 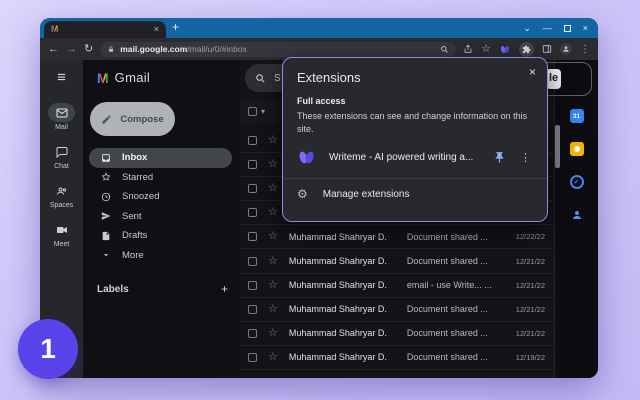 What do you see at coordinates (160, 256) in the screenshot?
I see `nav-item: More` at bounding box center [160, 256].